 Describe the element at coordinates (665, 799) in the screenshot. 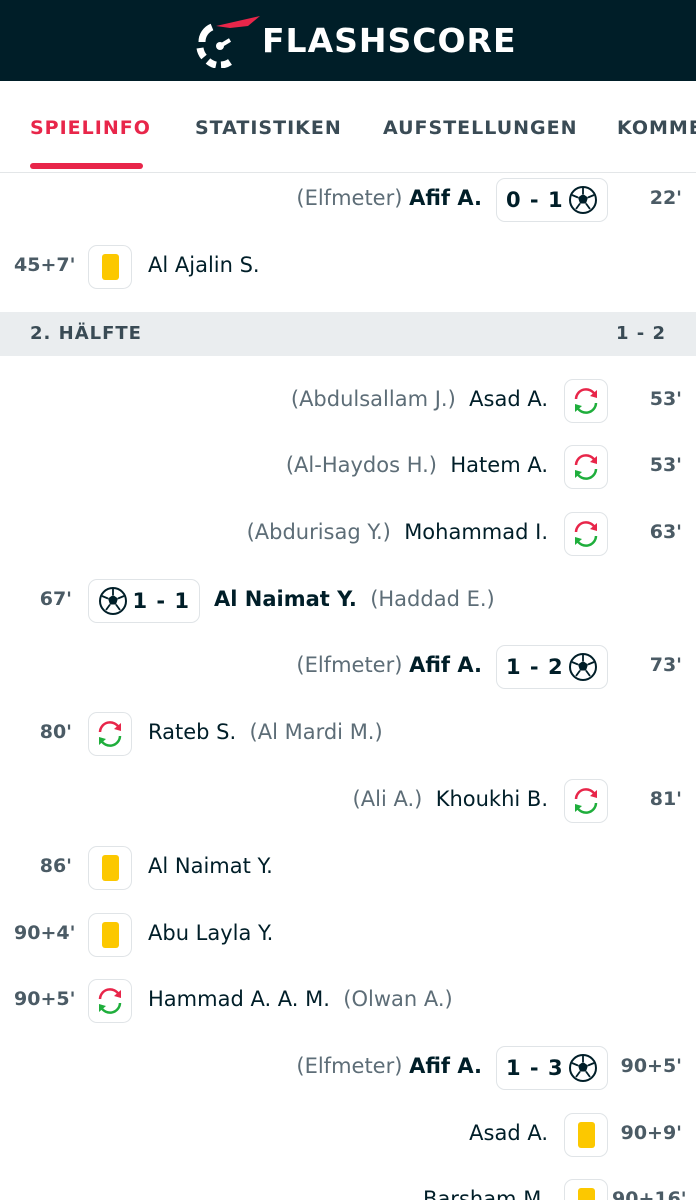

I see `event-minute: 81'` at that location.